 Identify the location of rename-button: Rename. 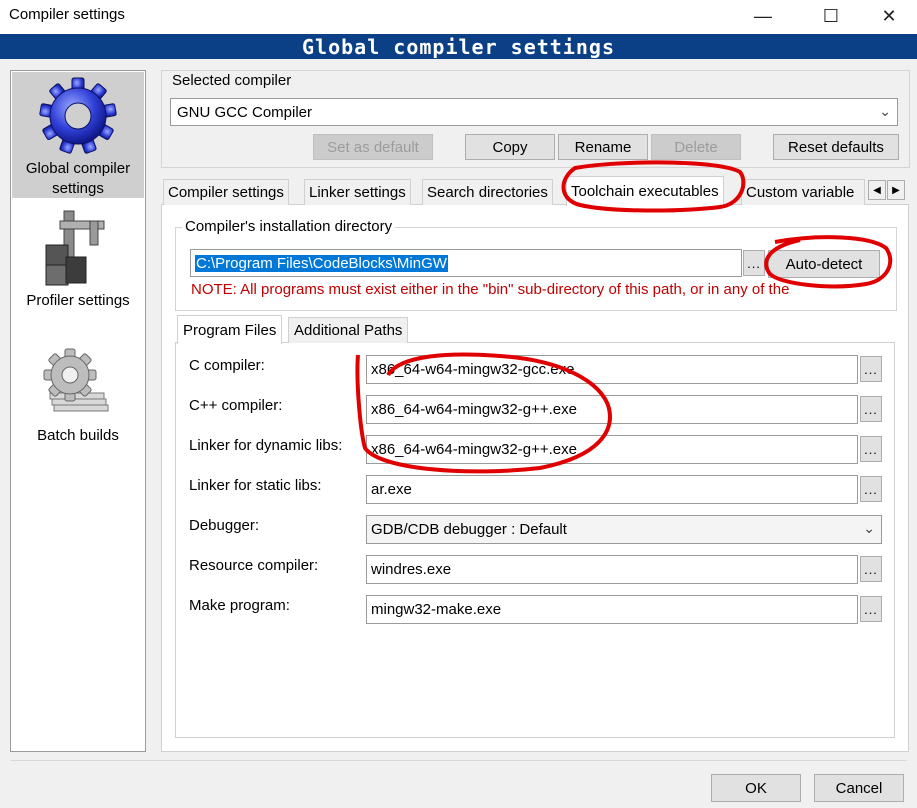
(603, 147).